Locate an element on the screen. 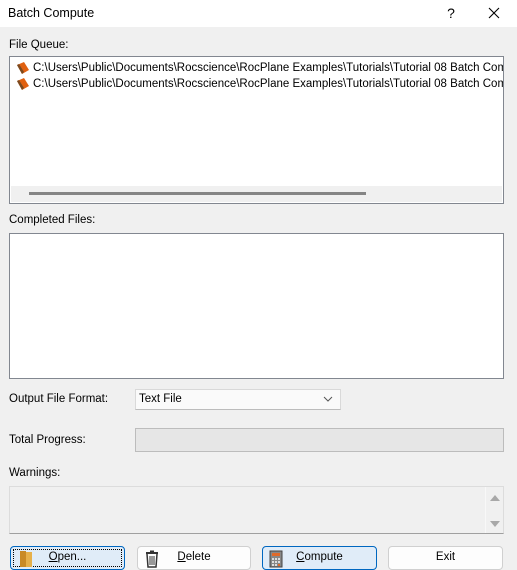 The height and width of the screenshot is (570, 517). compute-button-label: Compute is located at coordinates (319, 557).